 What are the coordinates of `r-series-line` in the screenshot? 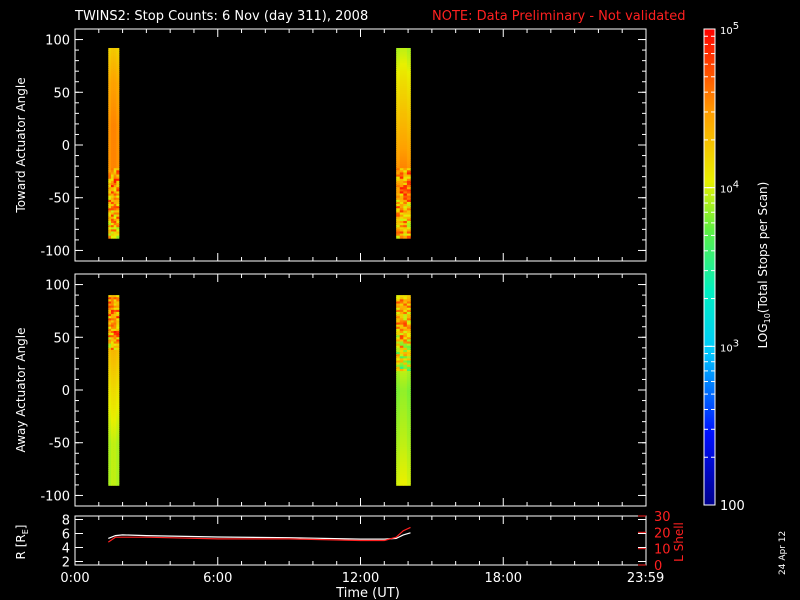 It's located at (259, 536).